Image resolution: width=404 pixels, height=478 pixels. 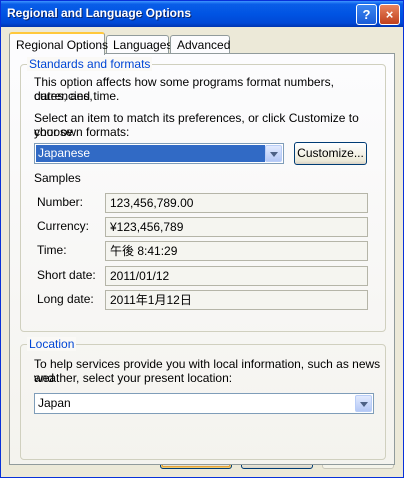 I want to click on title-bar: Regional and Language Options ? ×, so click(x=202, y=14).